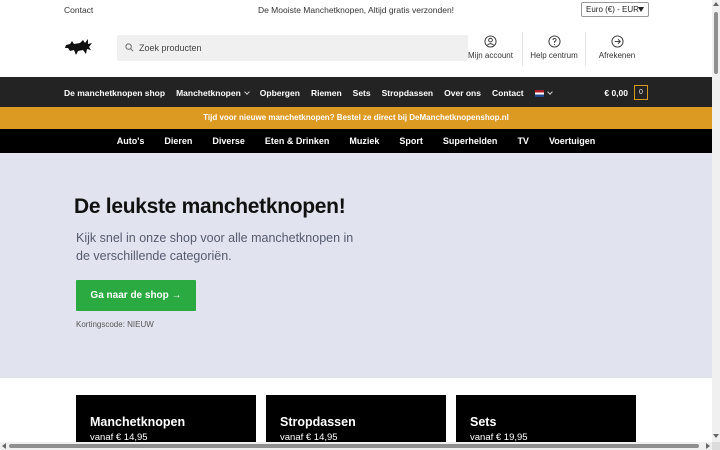  I want to click on category-diverse: Diverse, so click(228, 141).